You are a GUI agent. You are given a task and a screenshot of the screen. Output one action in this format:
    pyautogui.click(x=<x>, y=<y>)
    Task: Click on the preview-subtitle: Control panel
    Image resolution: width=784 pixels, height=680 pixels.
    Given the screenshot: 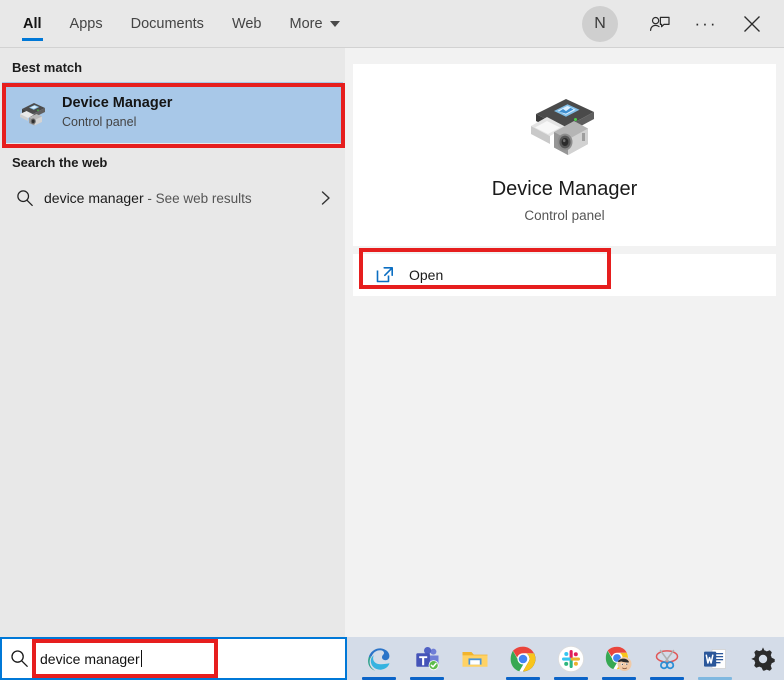 What is the action you would take?
    pyautogui.click(x=564, y=215)
    